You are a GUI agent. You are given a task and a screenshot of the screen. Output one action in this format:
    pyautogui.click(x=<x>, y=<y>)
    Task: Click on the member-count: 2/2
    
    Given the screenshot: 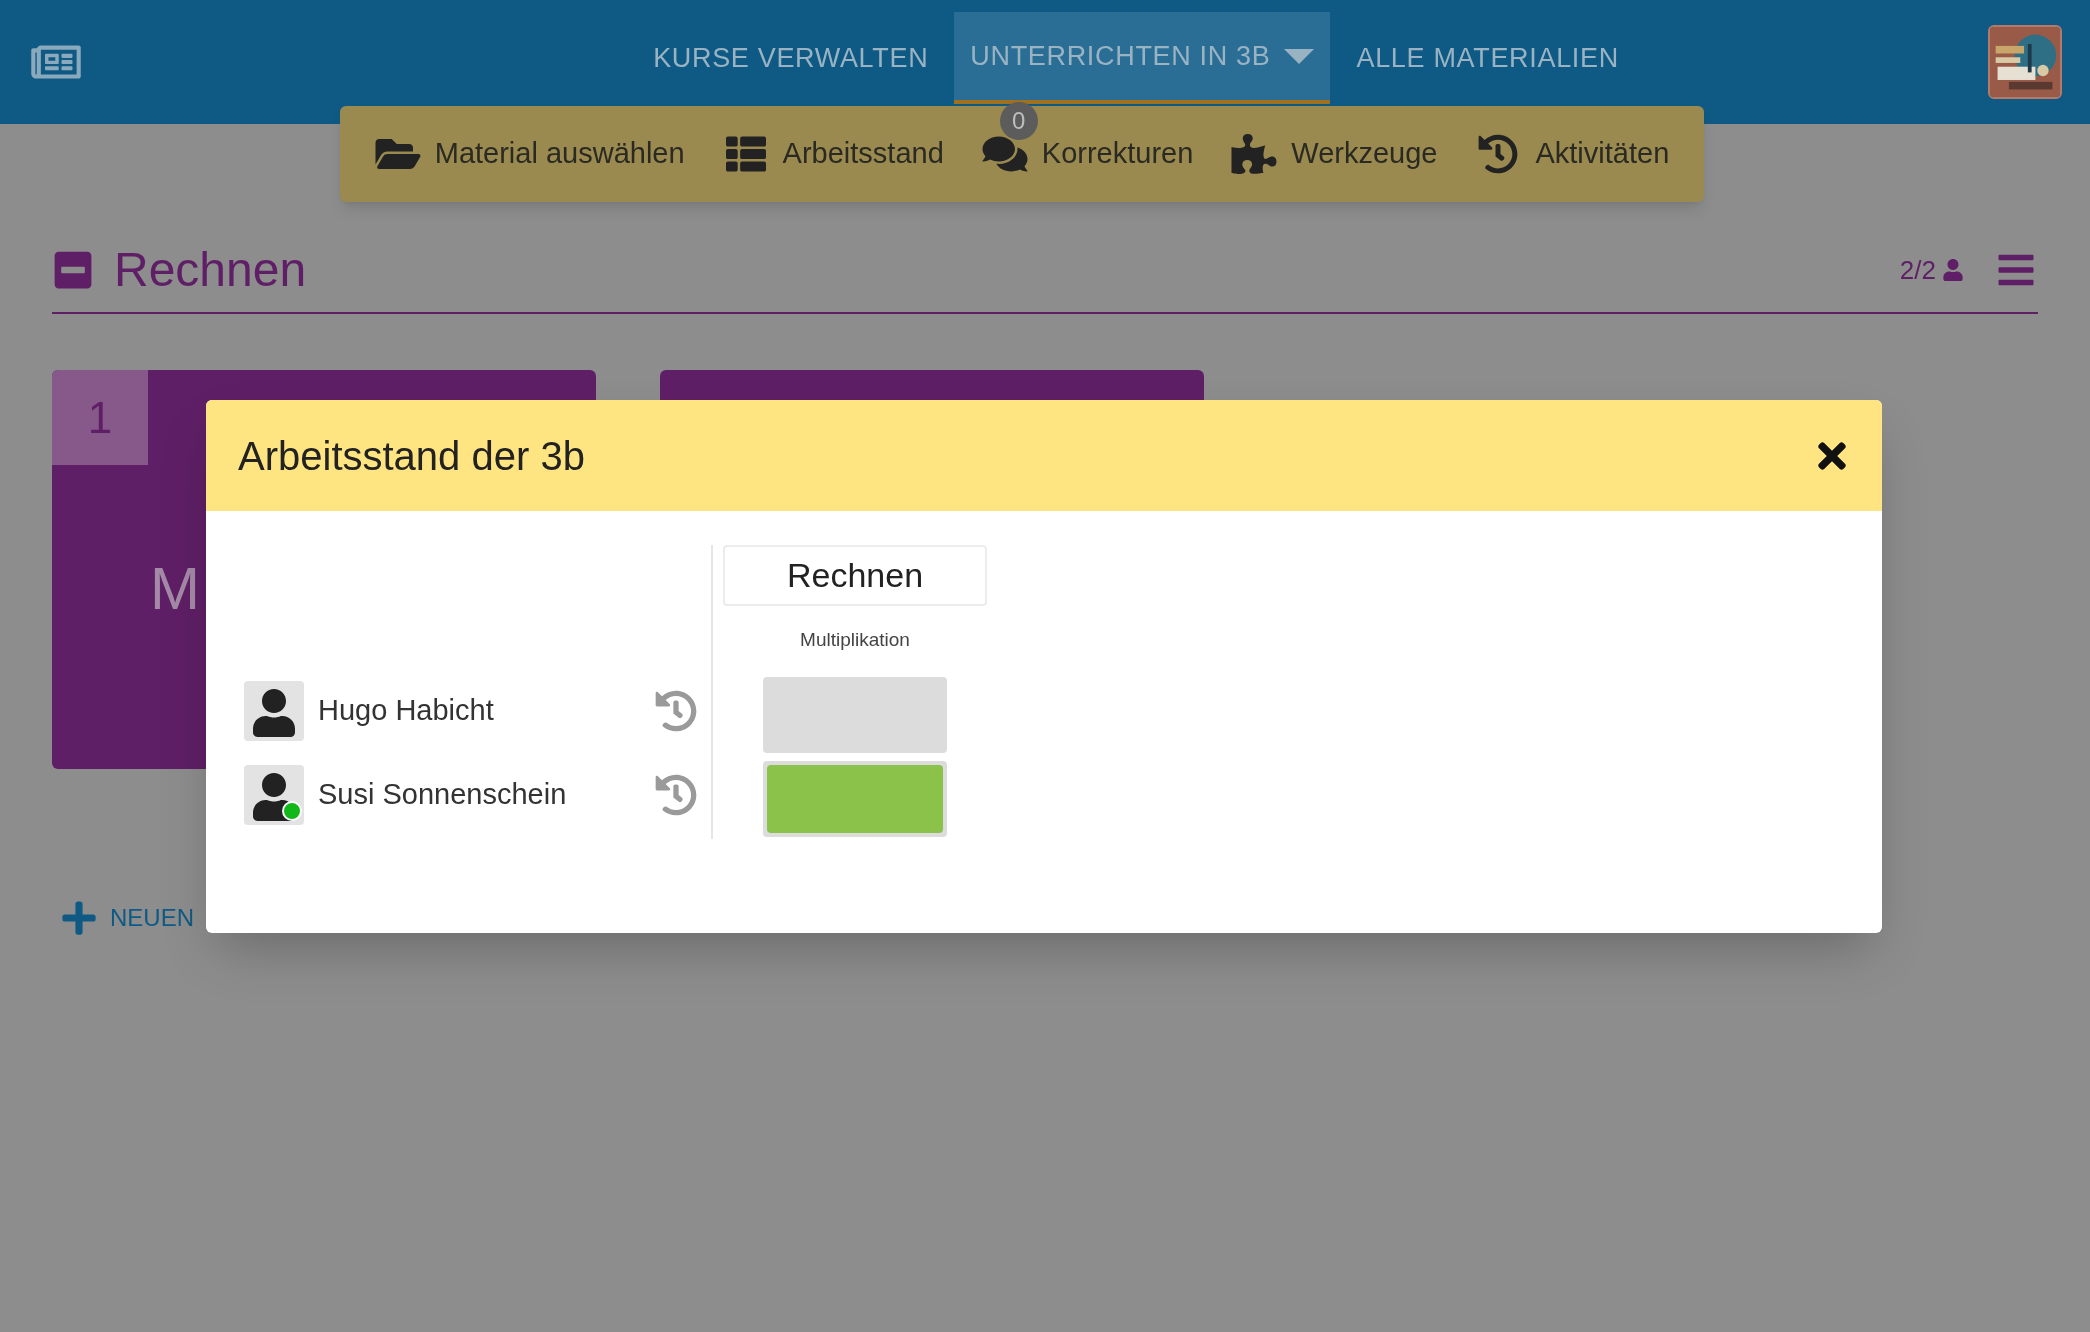 What is the action you would take?
    pyautogui.click(x=1917, y=270)
    